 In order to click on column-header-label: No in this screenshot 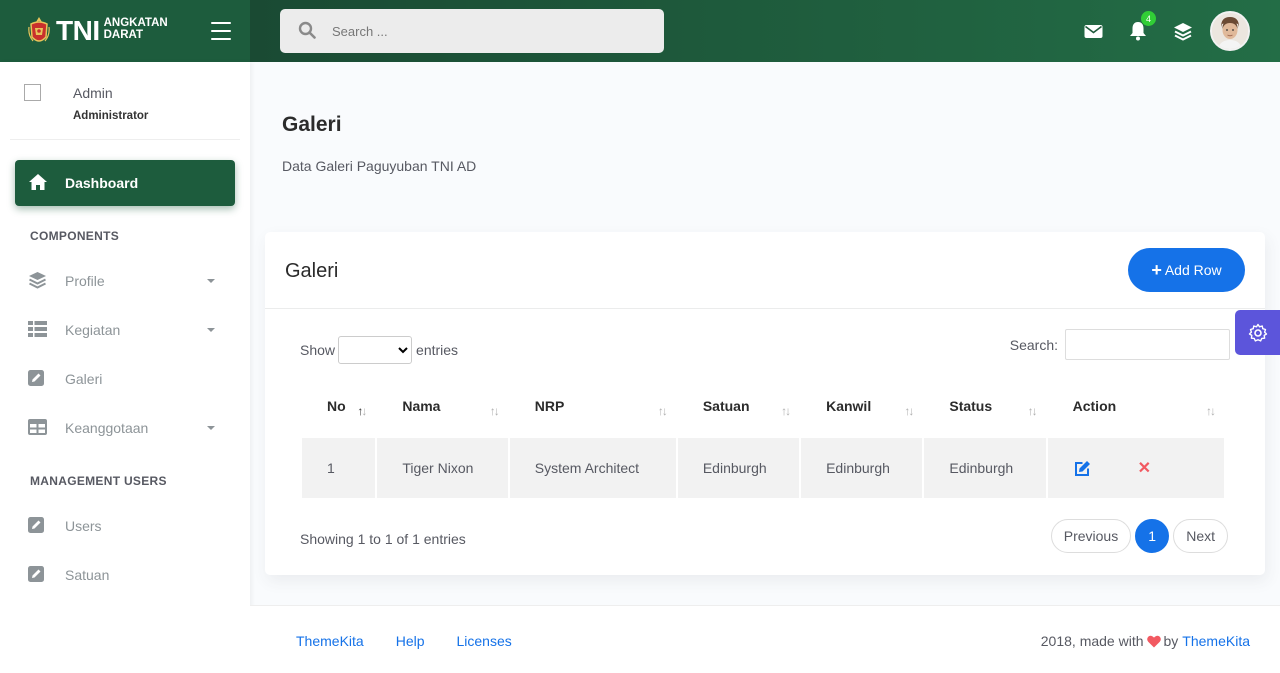, I will do `click(336, 406)`.